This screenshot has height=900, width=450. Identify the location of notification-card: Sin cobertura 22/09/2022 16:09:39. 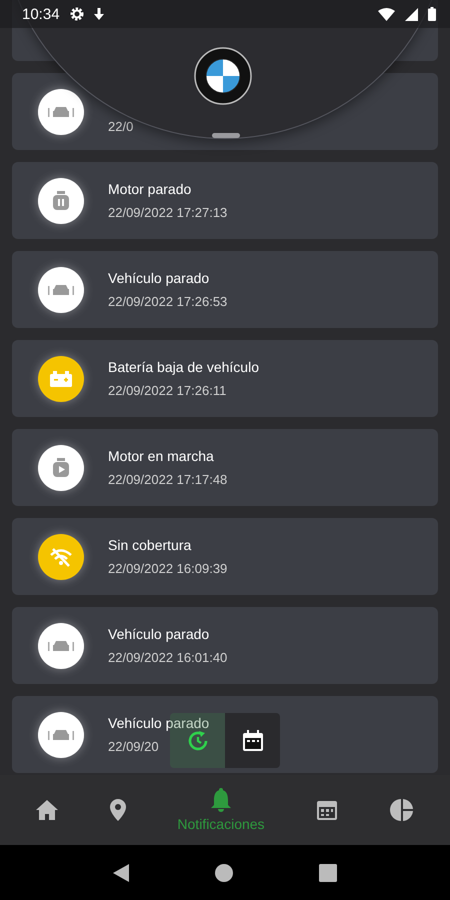
(225, 556).